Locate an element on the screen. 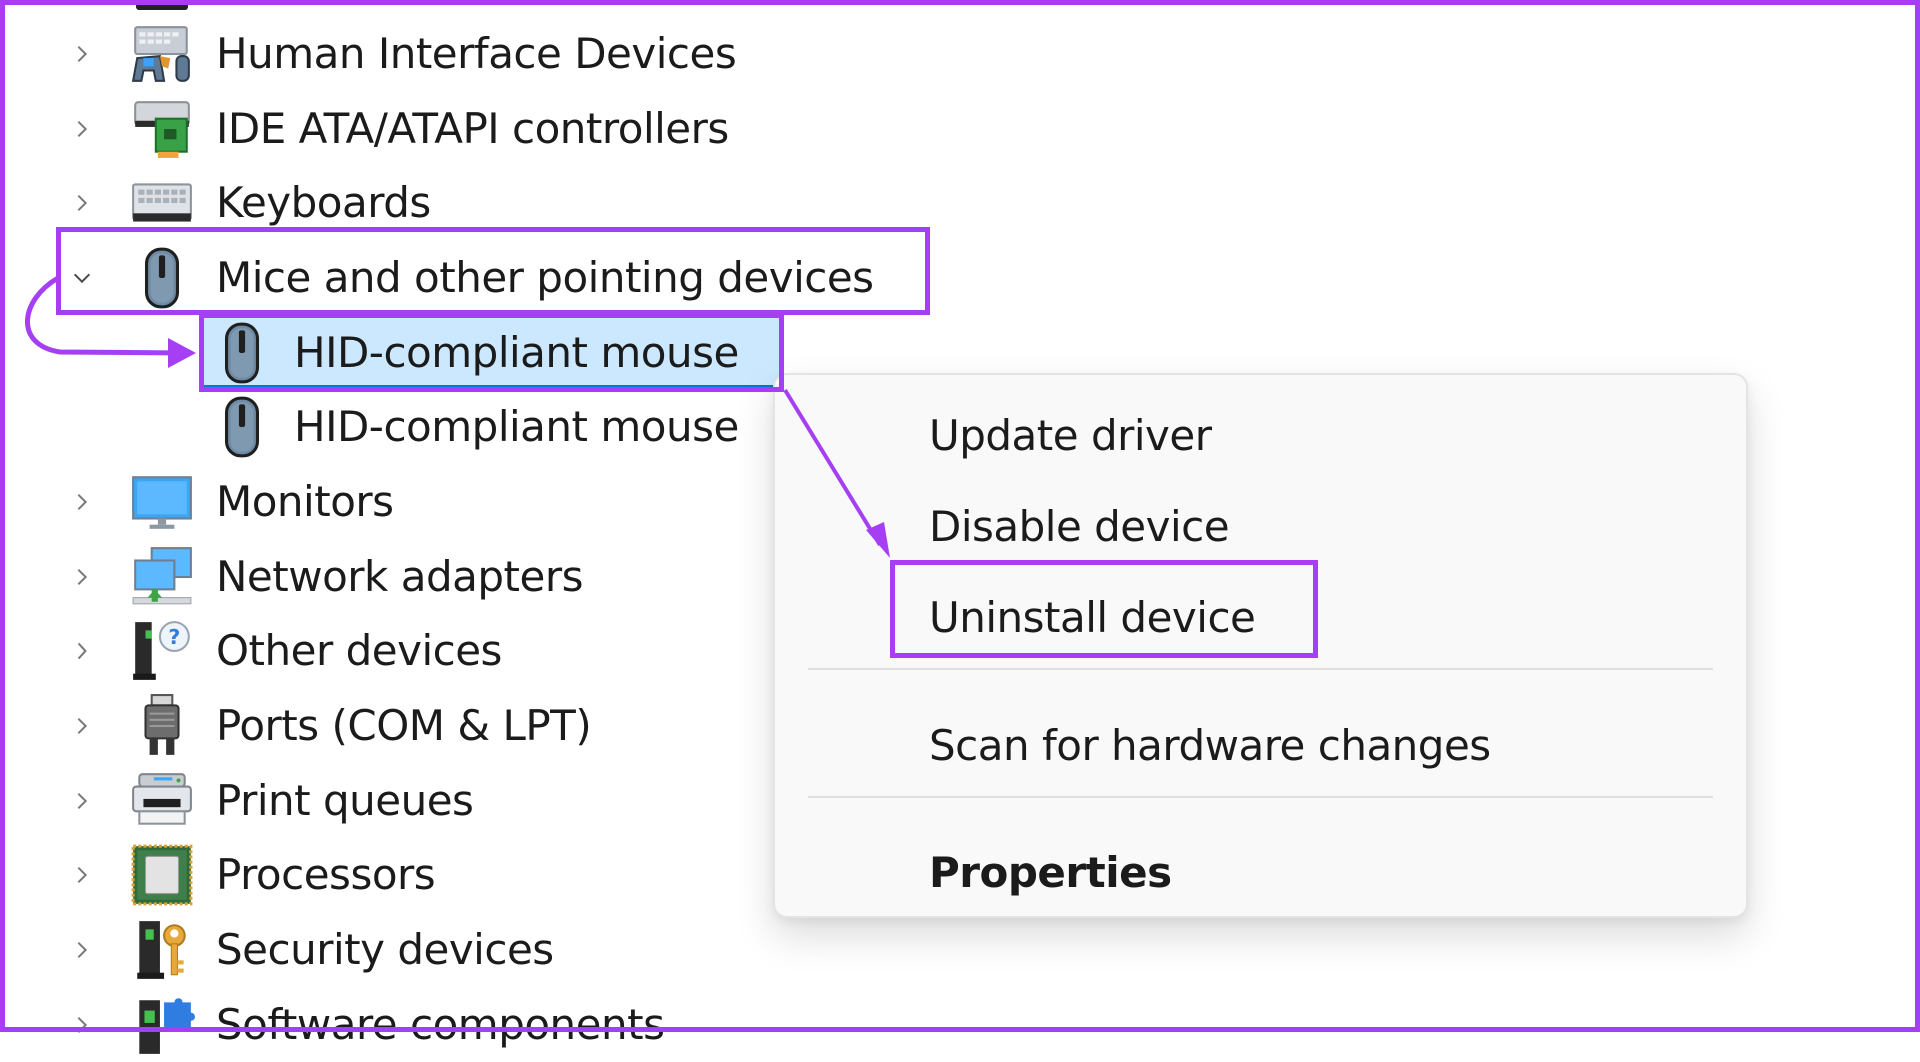 The image size is (1920, 1062). menu-item-scan-for-hardware-changes: Scan for hardware changes is located at coordinates (1260, 745).